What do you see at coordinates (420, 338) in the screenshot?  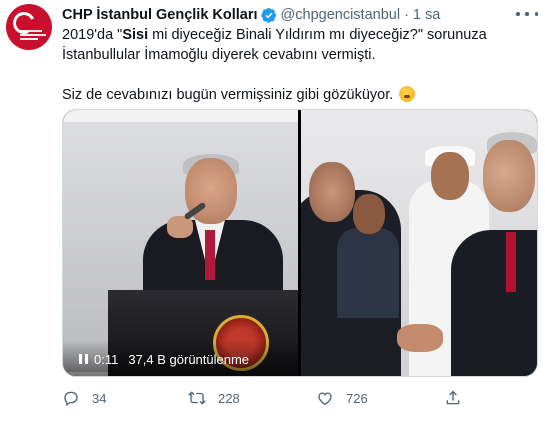 I see `photo-handshake` at bounding box center [420, 338].